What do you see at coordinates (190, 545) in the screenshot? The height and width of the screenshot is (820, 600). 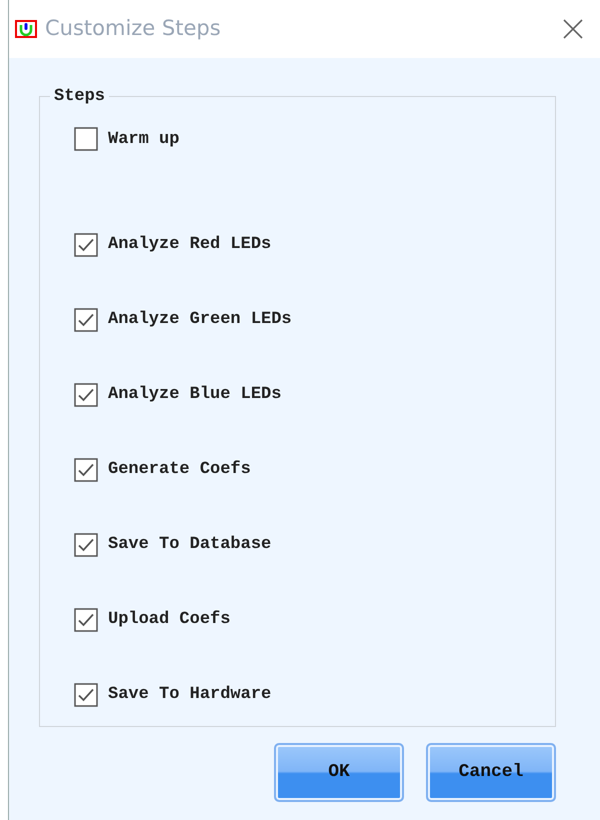 I see `checkbox-label: Save To Database` at bounding box center [190, 545].